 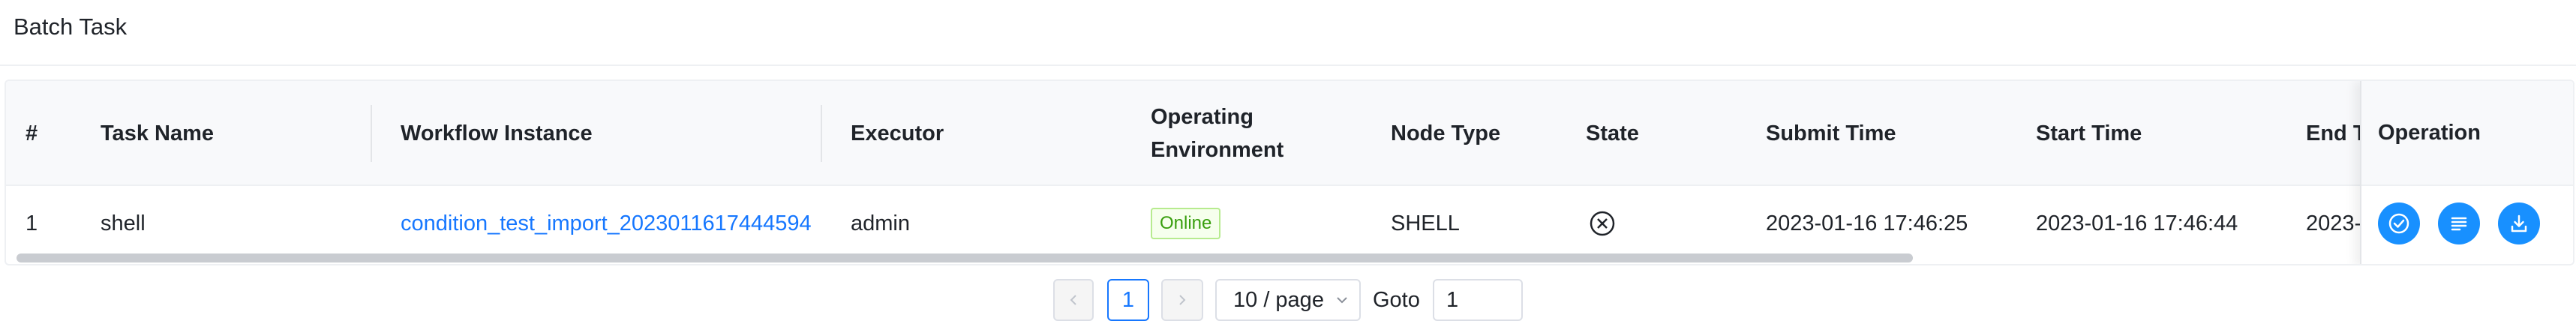 I want to click on next-page-button, so click(x=1182, y=300).